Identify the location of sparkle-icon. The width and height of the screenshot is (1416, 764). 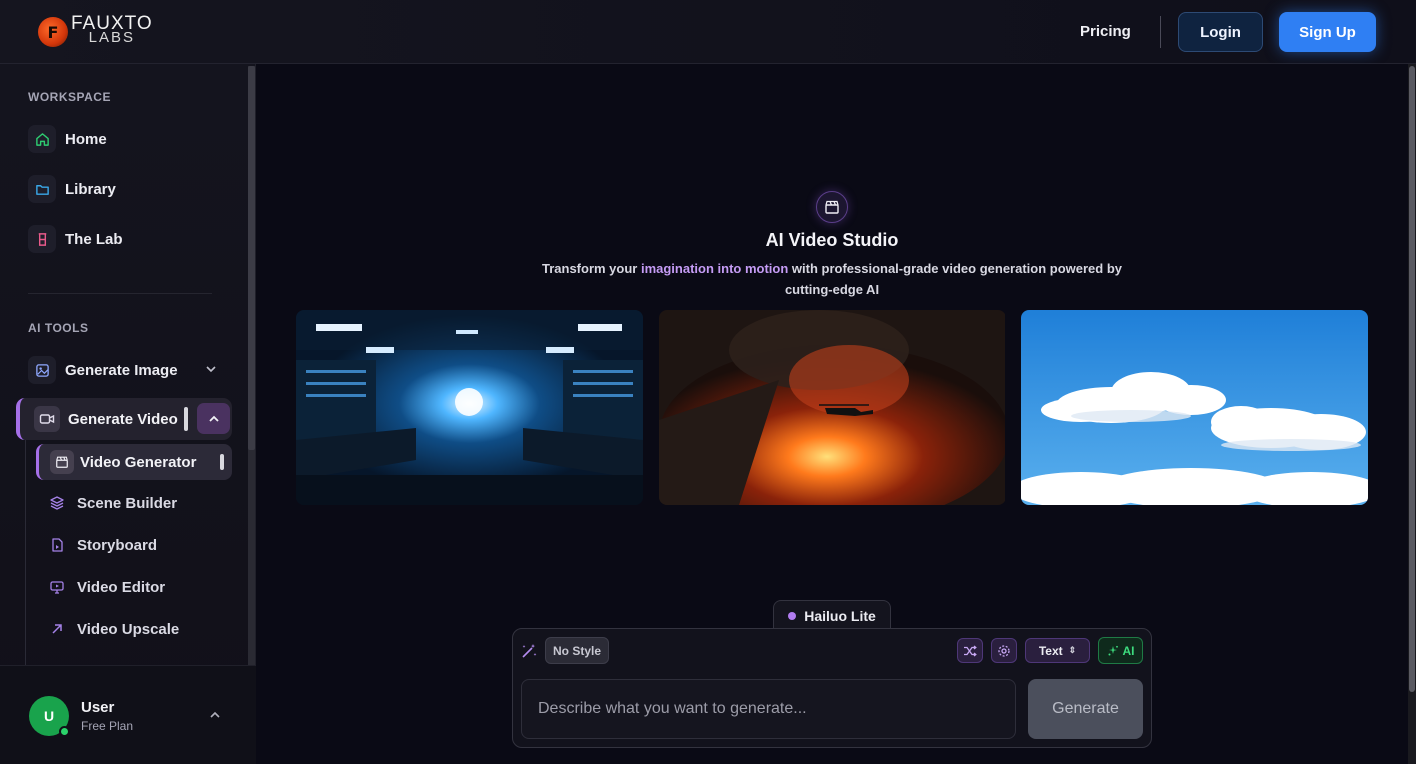
(1113, 650).